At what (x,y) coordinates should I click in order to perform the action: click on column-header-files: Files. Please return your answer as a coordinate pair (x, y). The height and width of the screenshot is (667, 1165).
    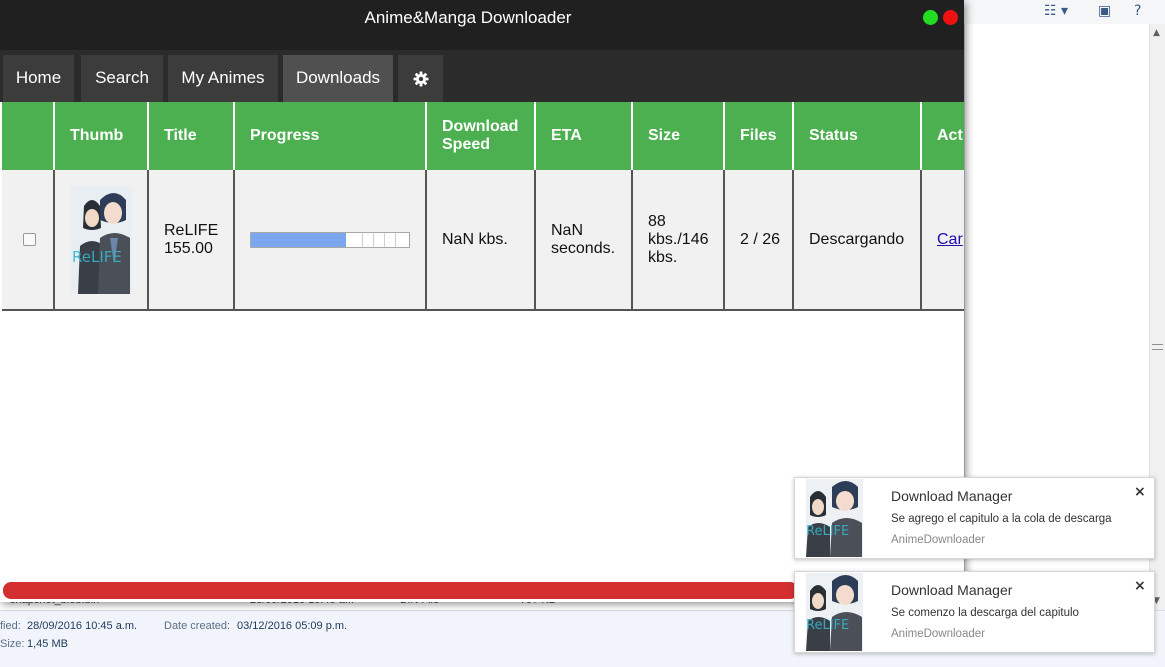
    Looking at the image, I should click on (759, 136).